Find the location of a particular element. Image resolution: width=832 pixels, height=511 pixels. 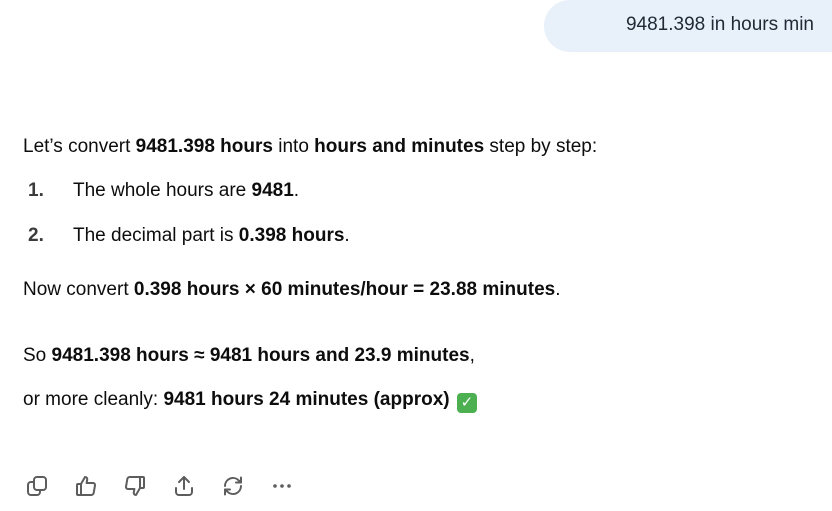

thumbs-down-button is located at coordinates (135, 486).